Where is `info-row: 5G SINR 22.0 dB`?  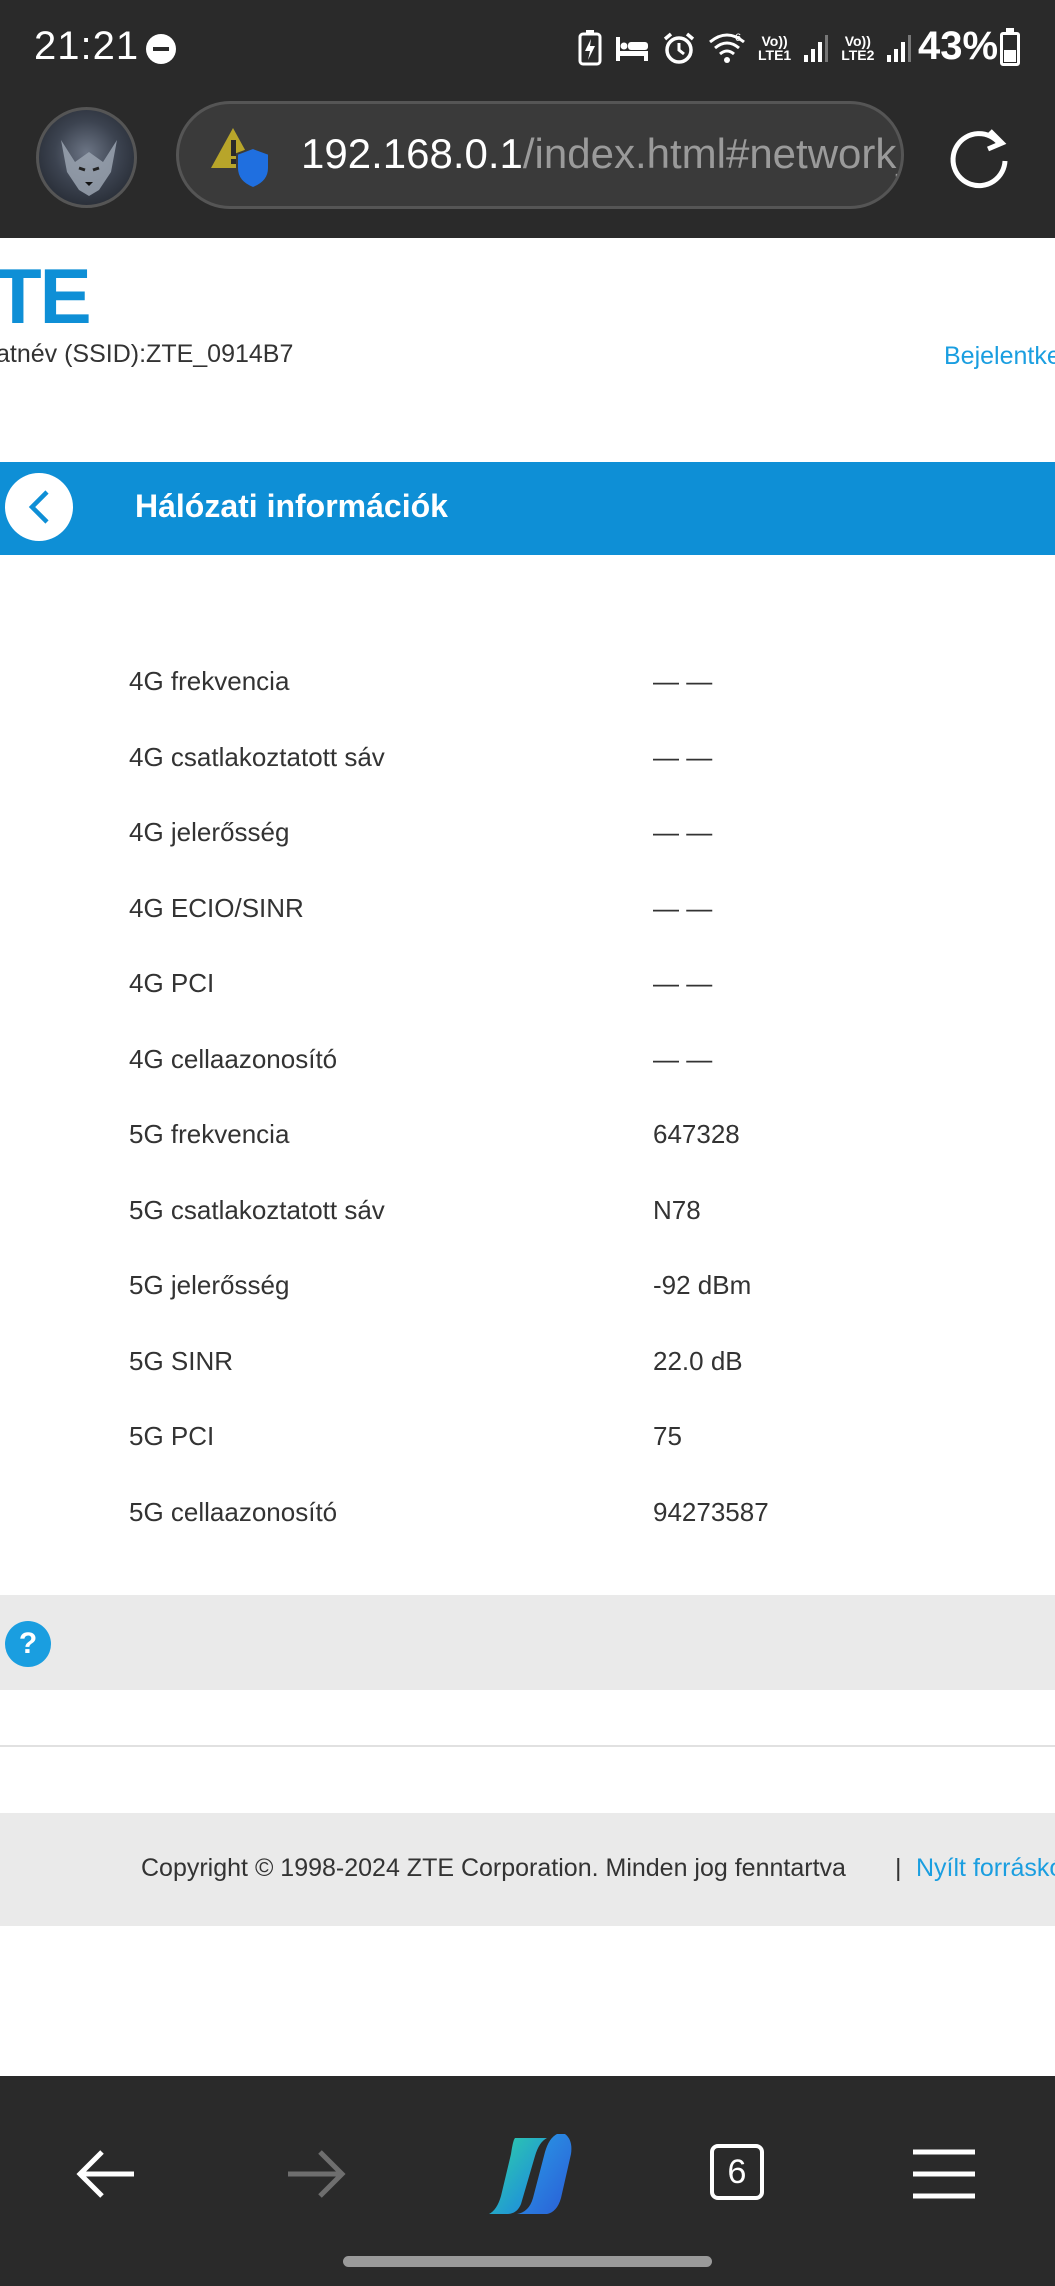 info-row: 5G SINR 22.0 dB is located at coordinates (527, 1360).